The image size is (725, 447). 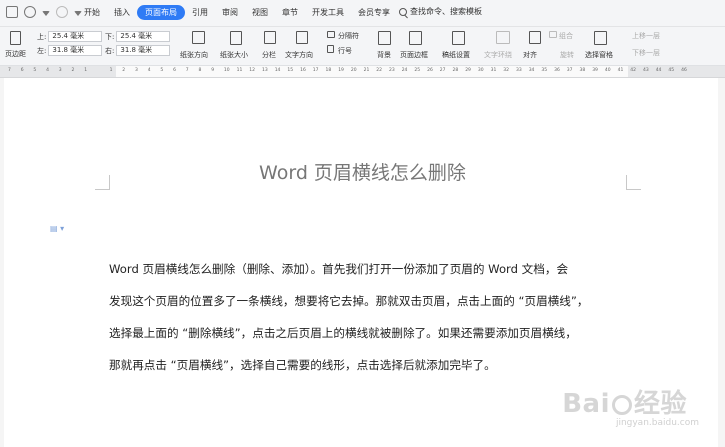 What do you see at coordinates (302, 365) in the screenshot?
I see `paragraph-line: 那就再点击 “页眉横线”，选择自己需要的线形，点击选择后就添加完毕了。` at bounding box center [302, 365].